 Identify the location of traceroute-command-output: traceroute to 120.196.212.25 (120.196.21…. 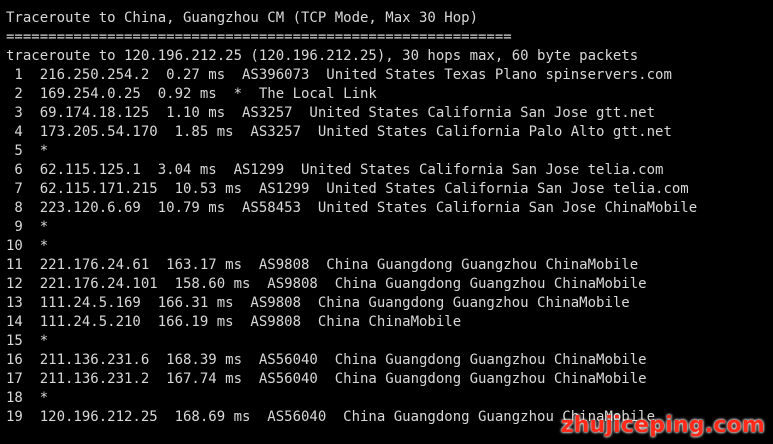
(322, 56).